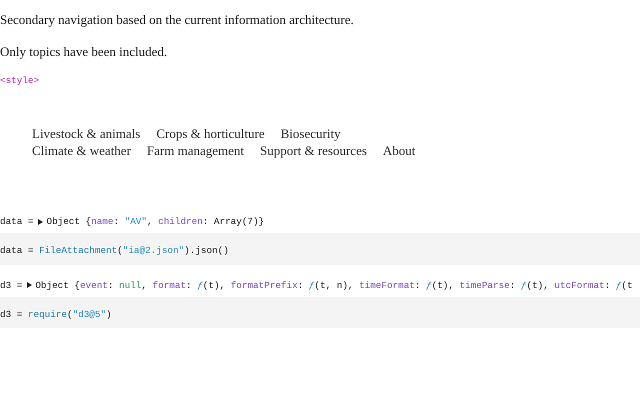 This screenshot has width=640, height=400. I want to click on cell-output: Object {name: "AV", children: Array(7)}, so click(155, 222).